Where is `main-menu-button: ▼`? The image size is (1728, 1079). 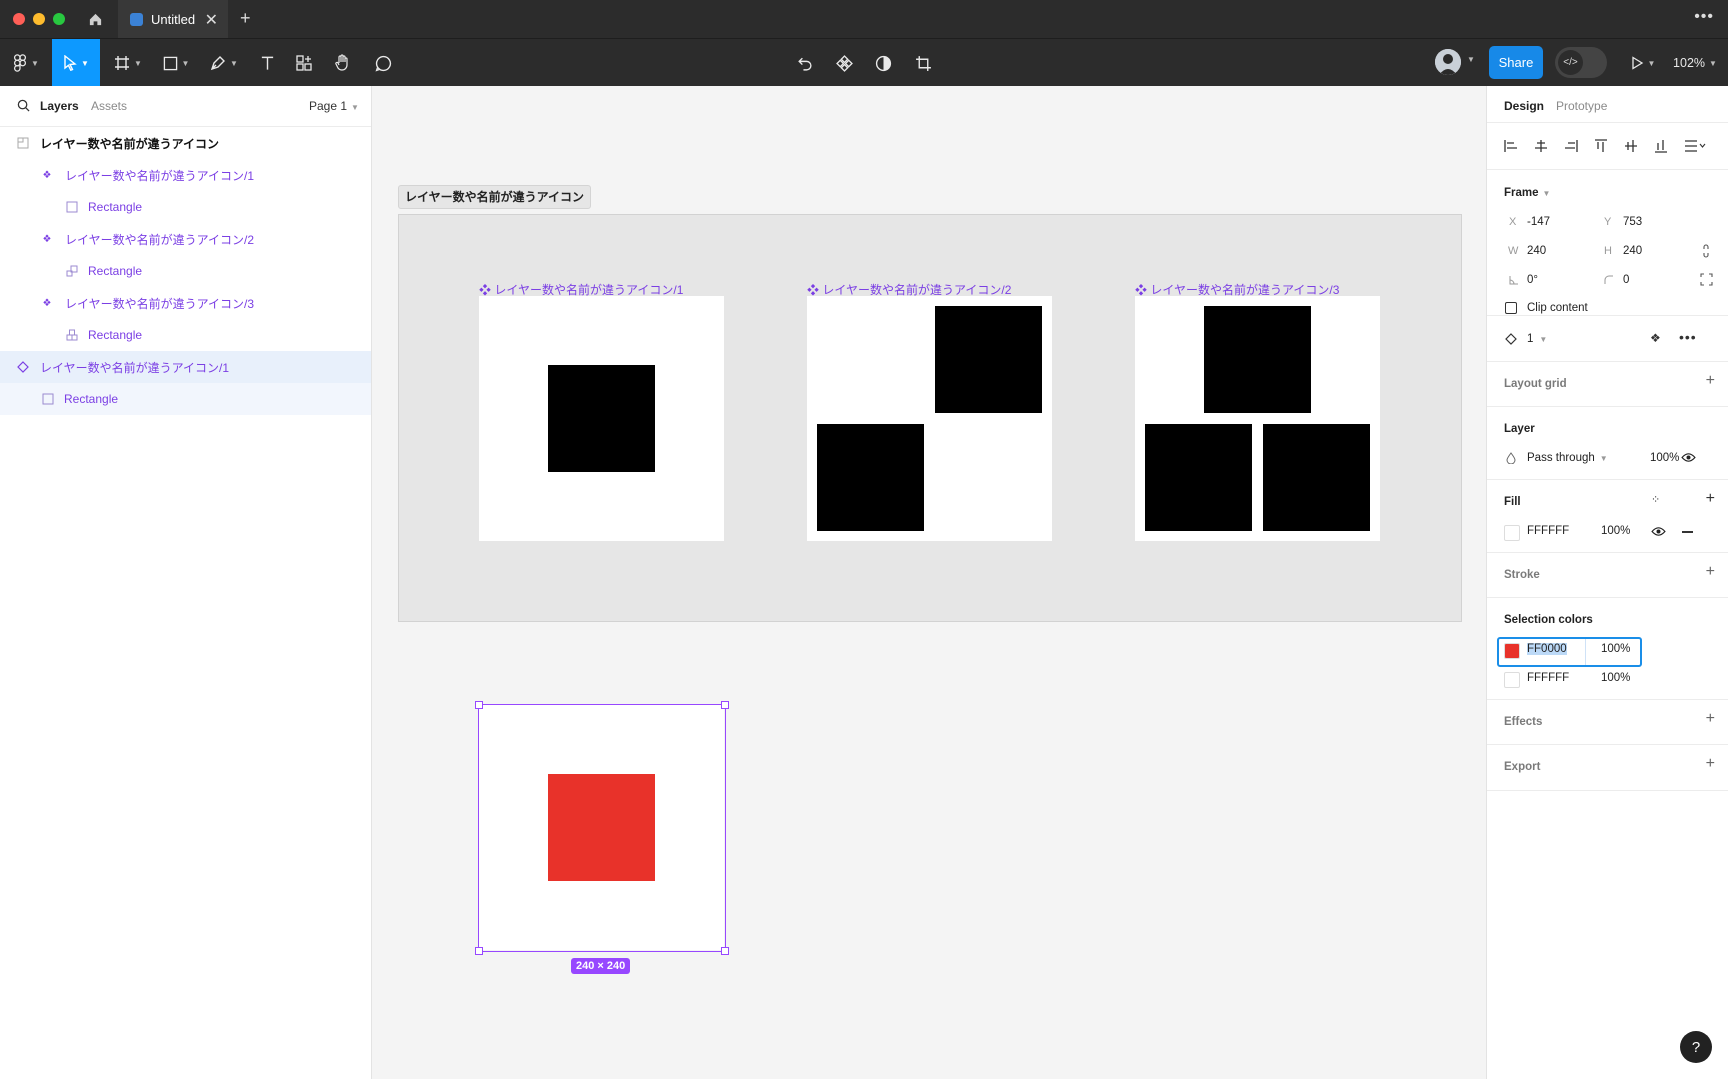
main-menu-button: ▼ is located at coordinates (26, 63).